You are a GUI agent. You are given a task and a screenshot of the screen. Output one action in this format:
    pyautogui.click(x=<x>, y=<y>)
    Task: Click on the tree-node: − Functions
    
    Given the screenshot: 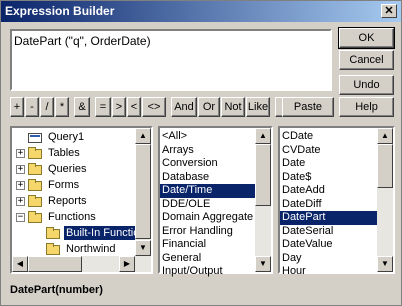 What is the action you would take?
    pyautogui.click(x=73, y=217)
    